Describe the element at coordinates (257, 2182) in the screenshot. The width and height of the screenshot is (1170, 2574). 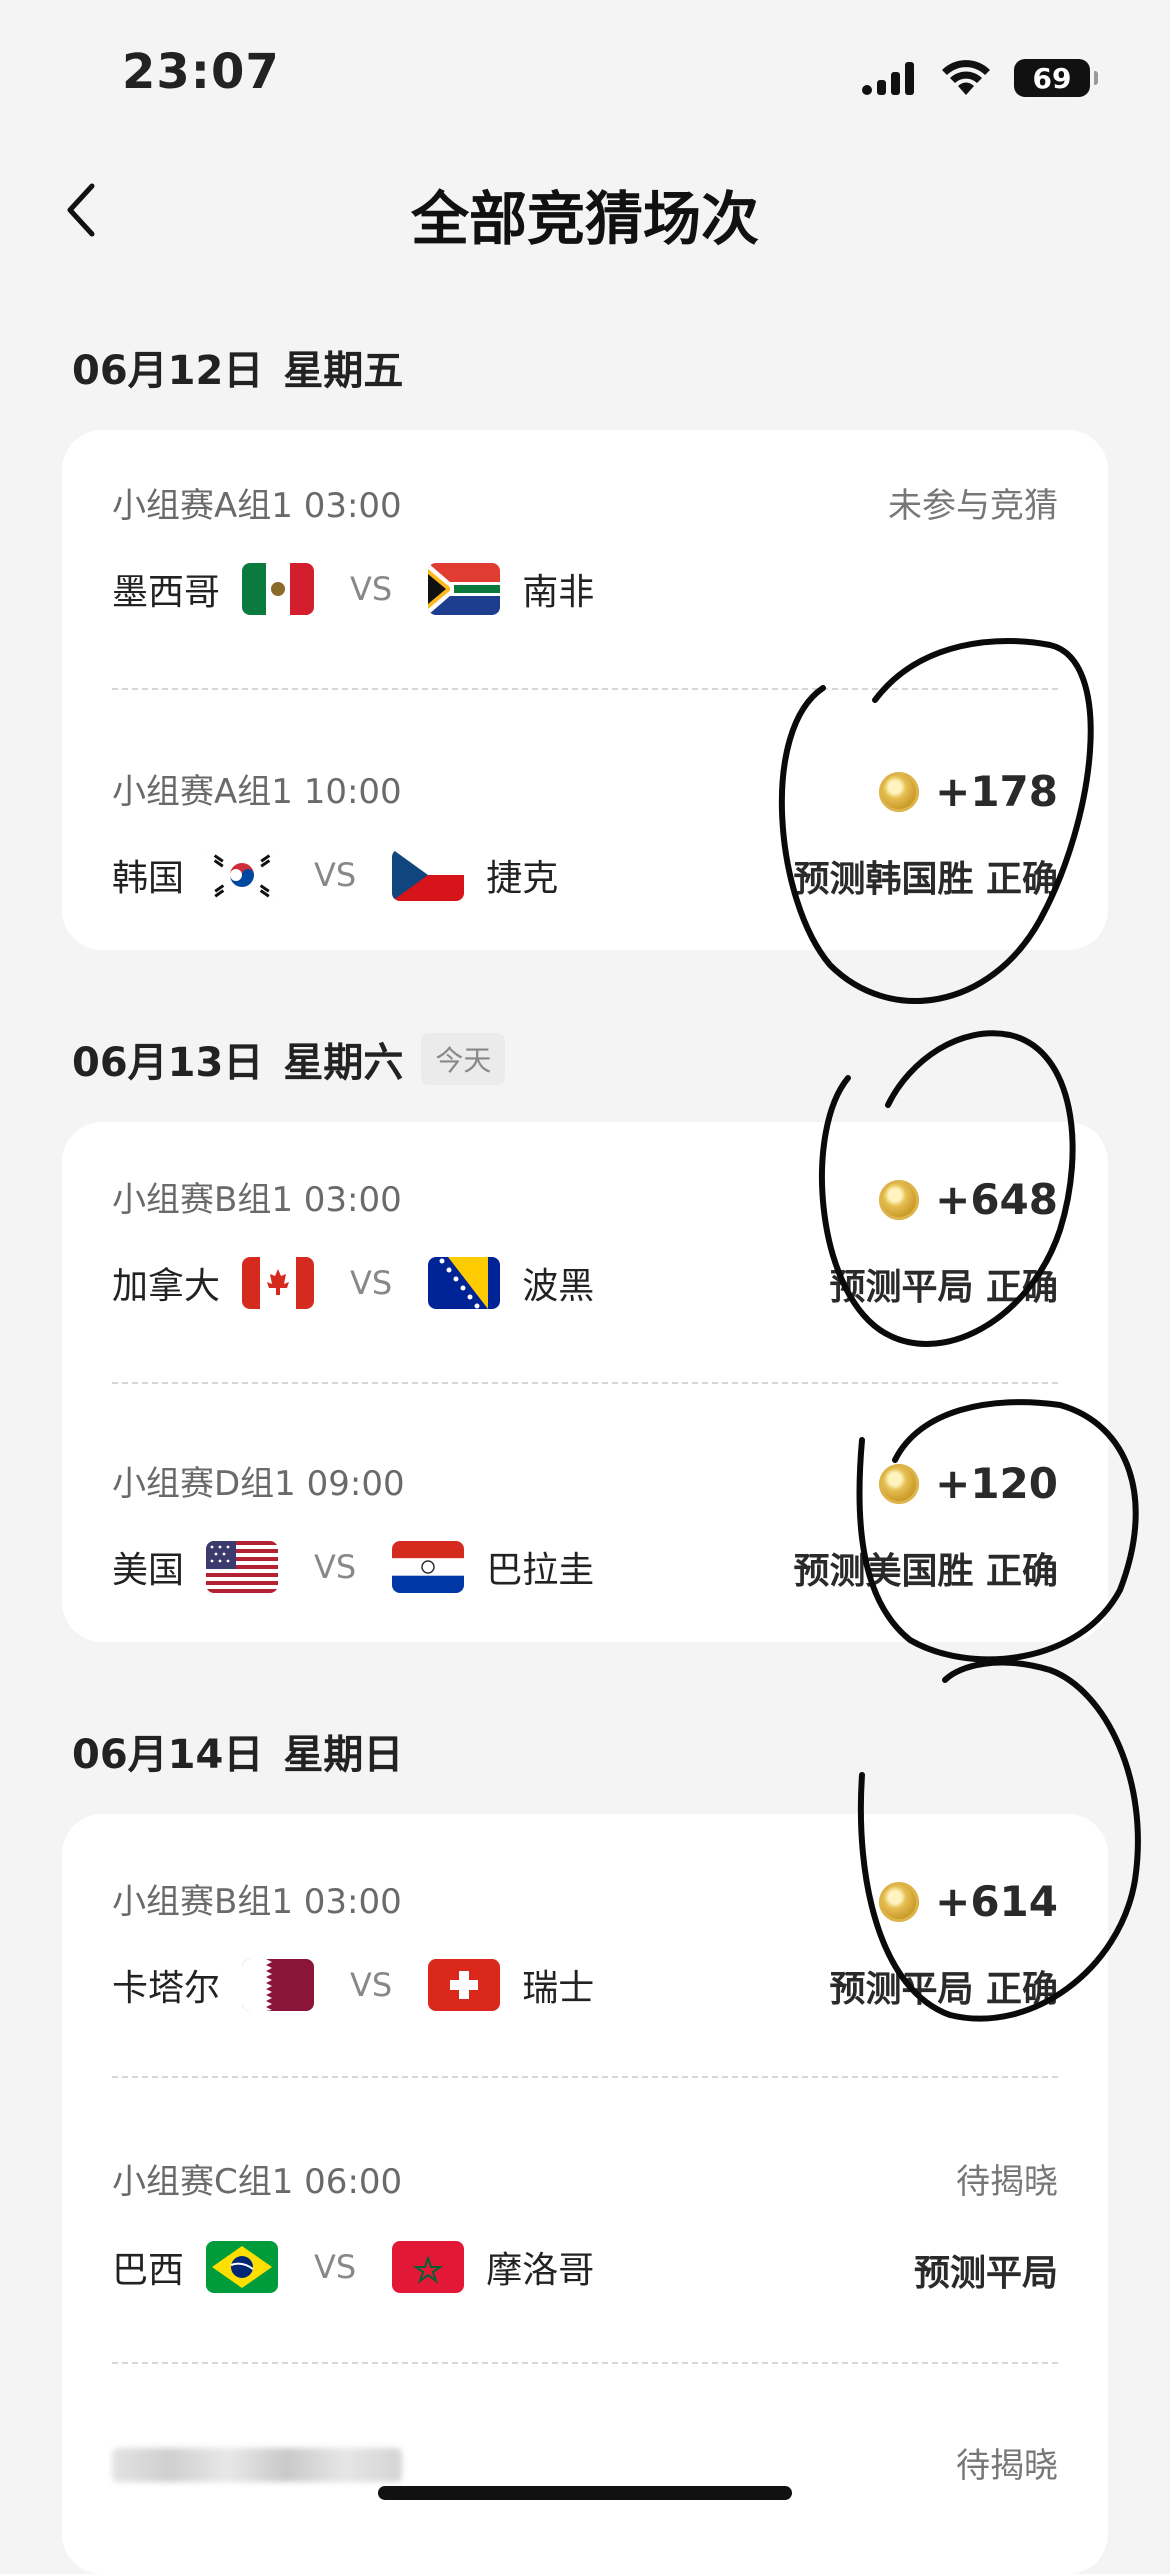
I see `match-meta: 小组赛C组1 06:00` at that location.